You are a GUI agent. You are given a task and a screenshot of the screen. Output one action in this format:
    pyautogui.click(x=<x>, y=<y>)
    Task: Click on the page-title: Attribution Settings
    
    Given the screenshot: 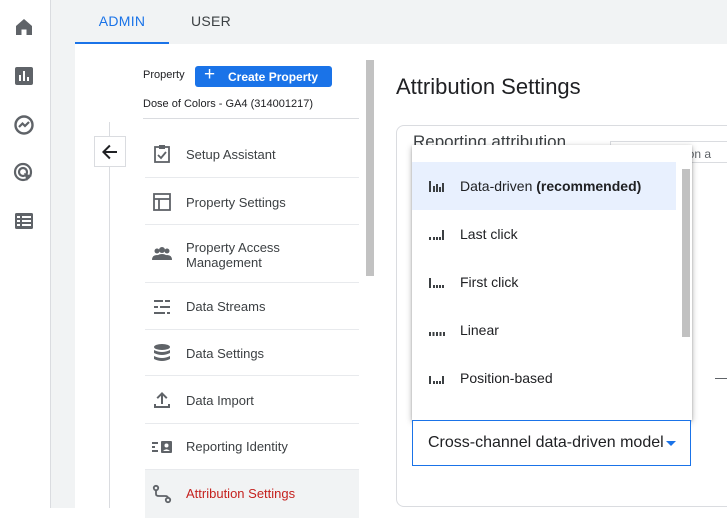 What is the action you would take?
    pyautogui.click(x=488, y=86)
    